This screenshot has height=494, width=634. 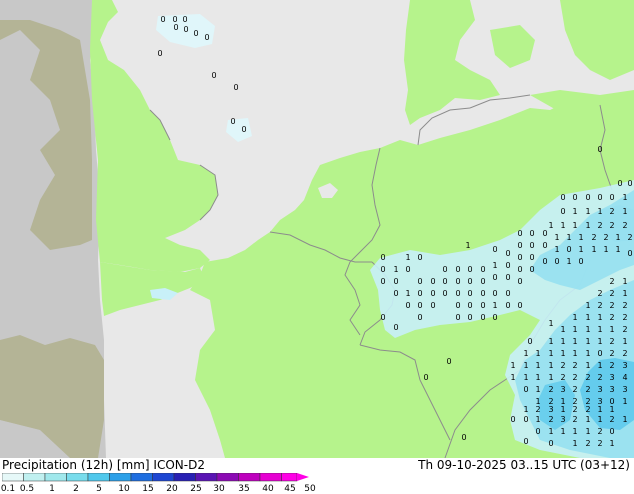 What do you see at coordinates (76, 489) in the screenshot?
I see `legend-tick-label: 2` at bounding box center [76, 489].